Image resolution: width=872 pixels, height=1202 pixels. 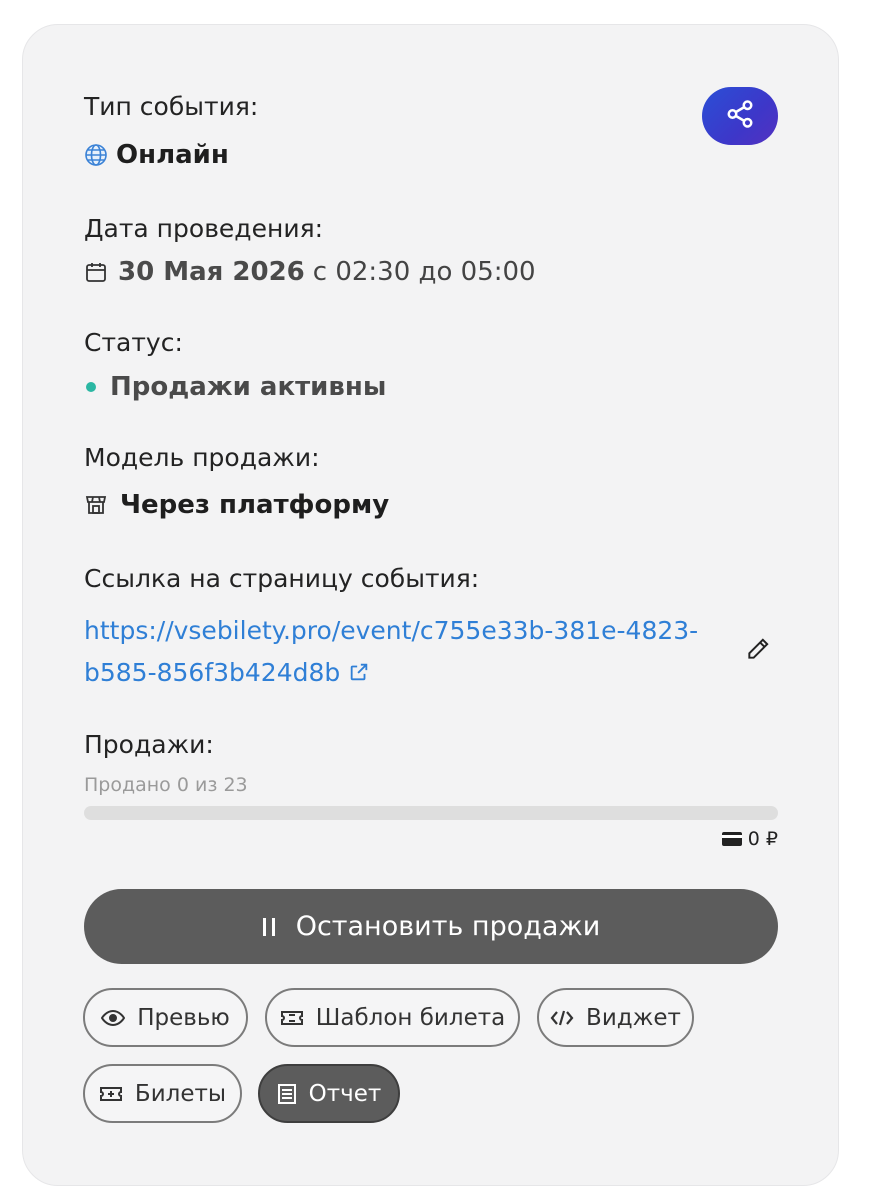 I want to click on sales-model-text: Через платформу, so click(x=255, y=505).